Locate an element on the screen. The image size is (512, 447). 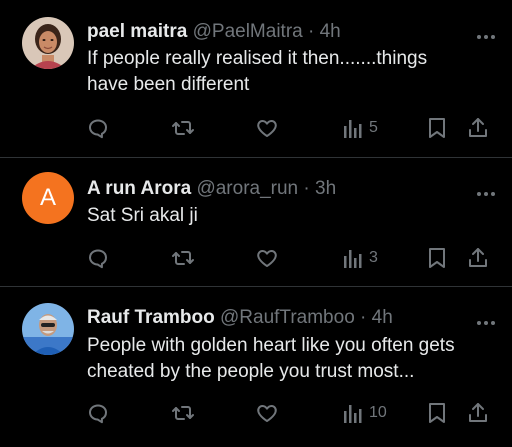
tweet-header: pael maitra @PaelMaitra · 4h is located at coordinates (214, 32).